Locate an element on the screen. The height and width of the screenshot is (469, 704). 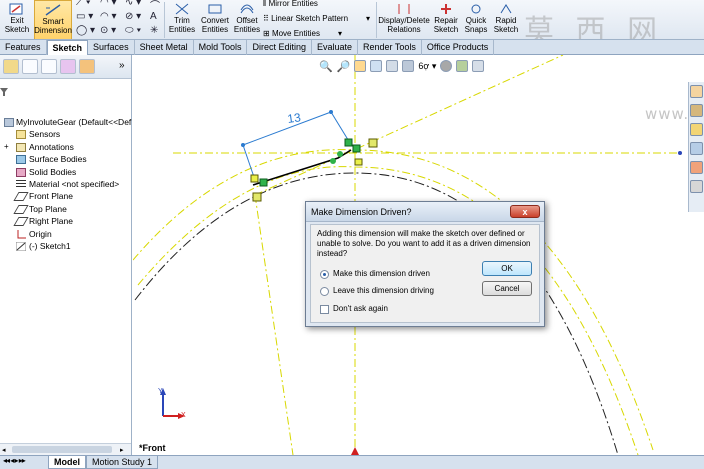
tab-surfaces: Surfaces is located at coordinates (111, 47).